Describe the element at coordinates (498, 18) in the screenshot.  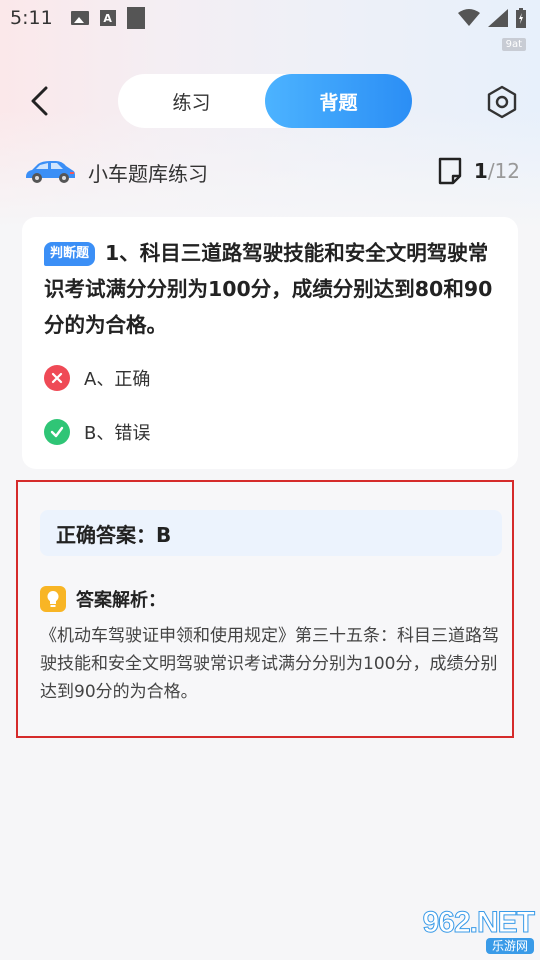
I see `signal-icon` at that location.